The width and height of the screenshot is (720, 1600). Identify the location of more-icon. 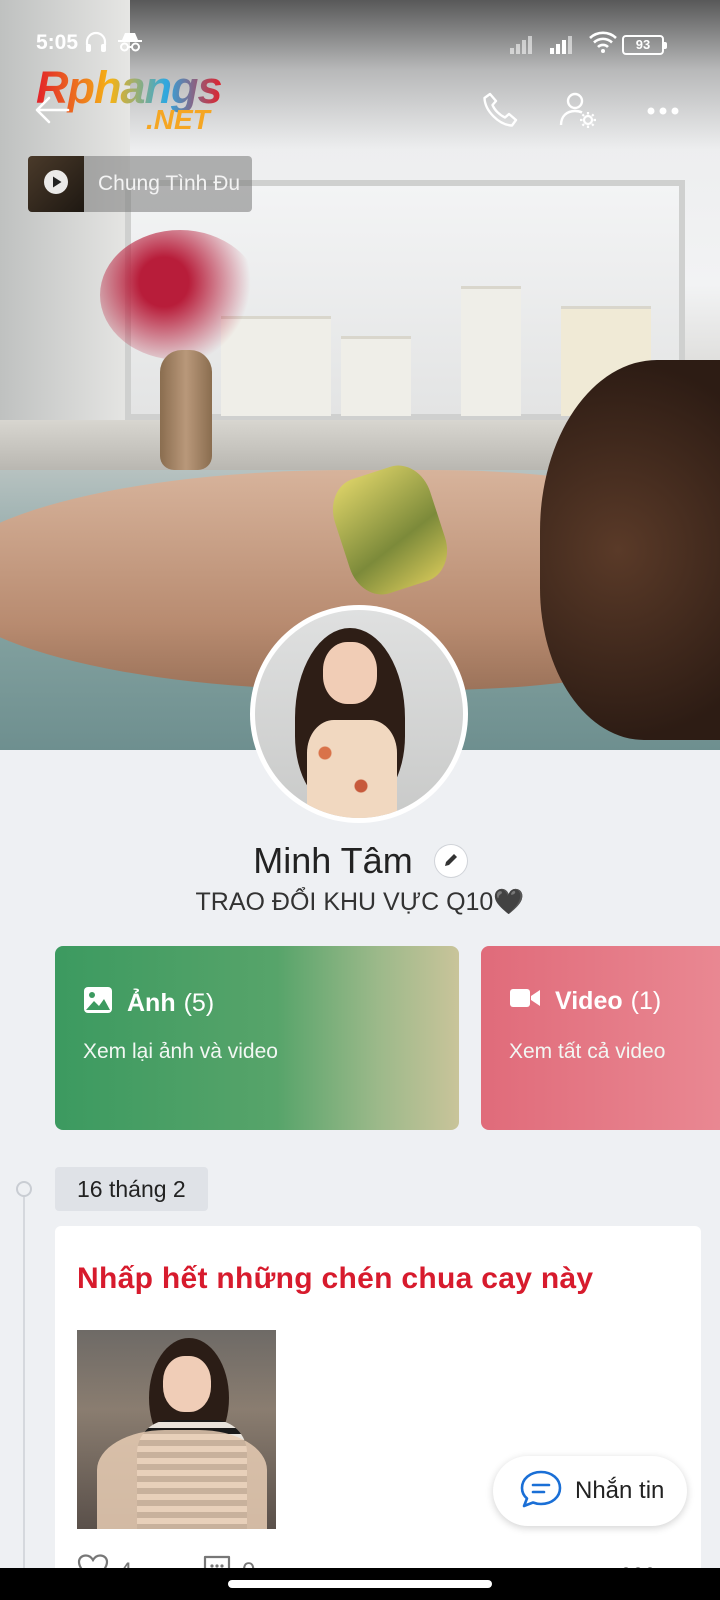
(663, 112).